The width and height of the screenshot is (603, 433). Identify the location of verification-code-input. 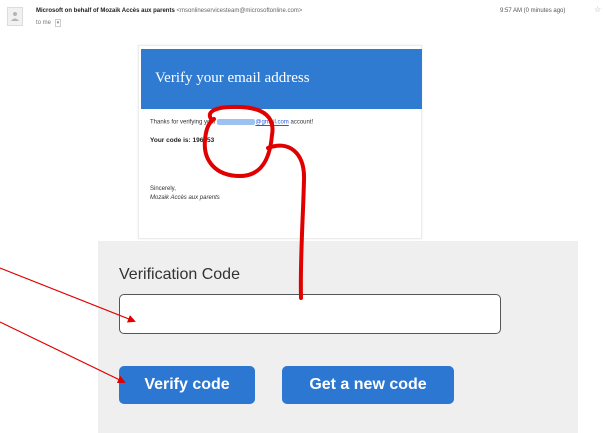
(310, 314).